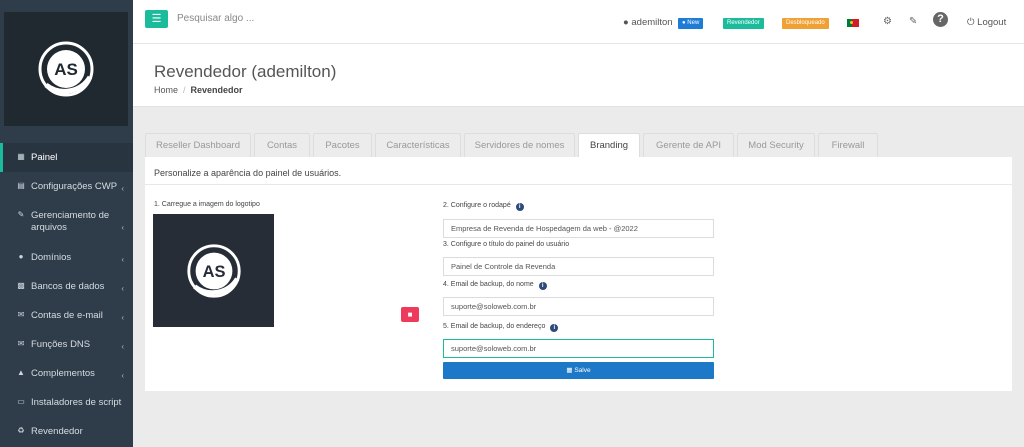  I want to click on save-button-label: Salve, so click(582, 370).